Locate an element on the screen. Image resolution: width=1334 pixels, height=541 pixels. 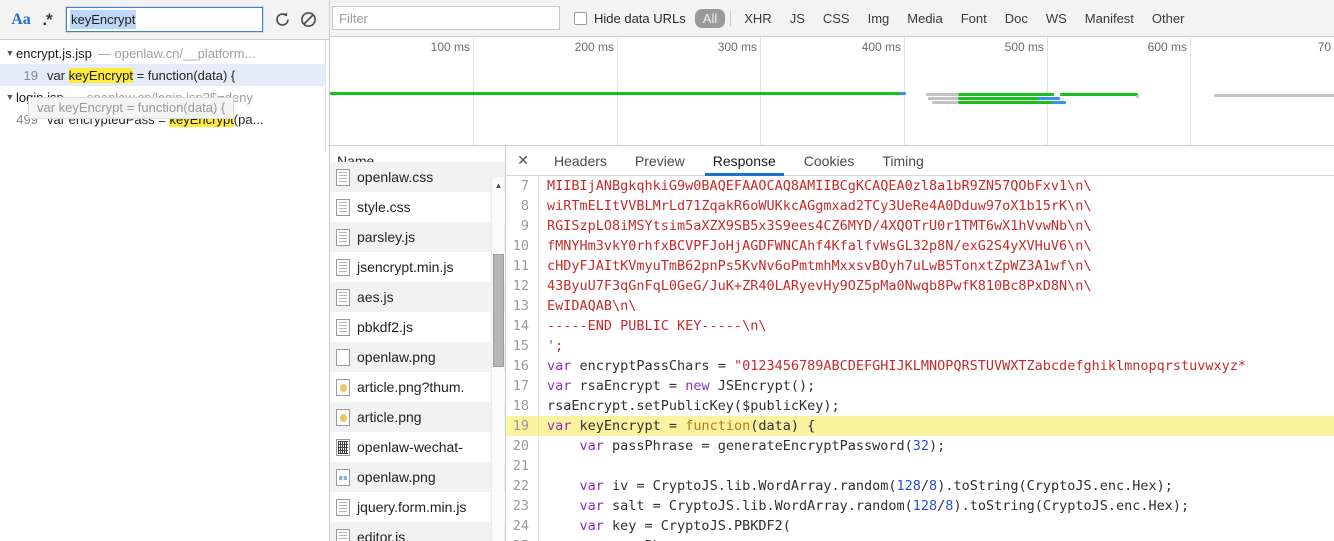
request-list-item: style.css is located at coordinates (417, 207).